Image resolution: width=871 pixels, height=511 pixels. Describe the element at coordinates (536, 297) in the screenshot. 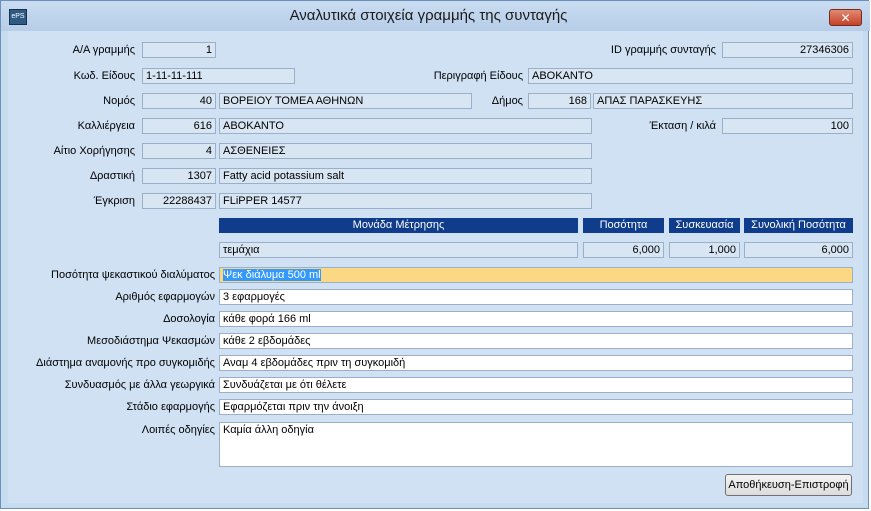

I see `applications-field: 3 εφαρμογές` at that location.